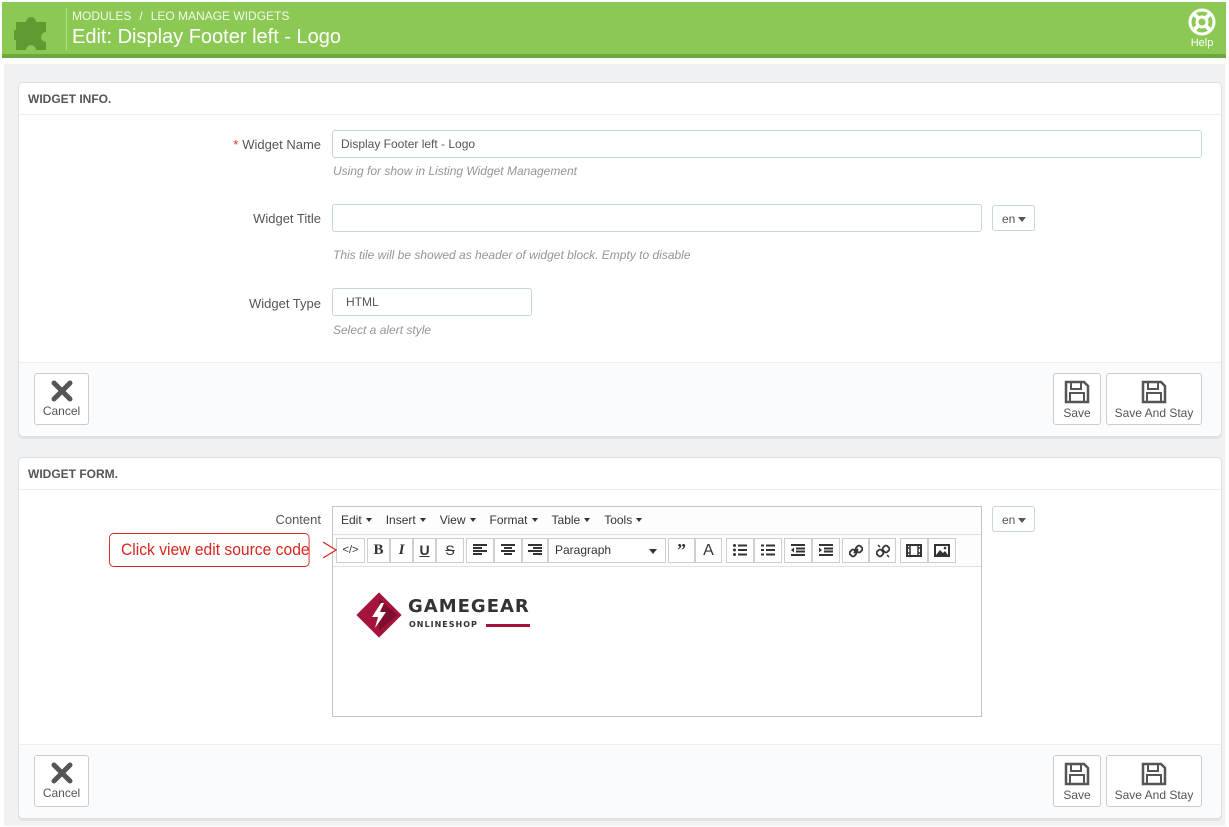  What do you see at coordinates (298, 519) in the screenshot?
I see `content-label: Content` at bounding box center [298, 519].